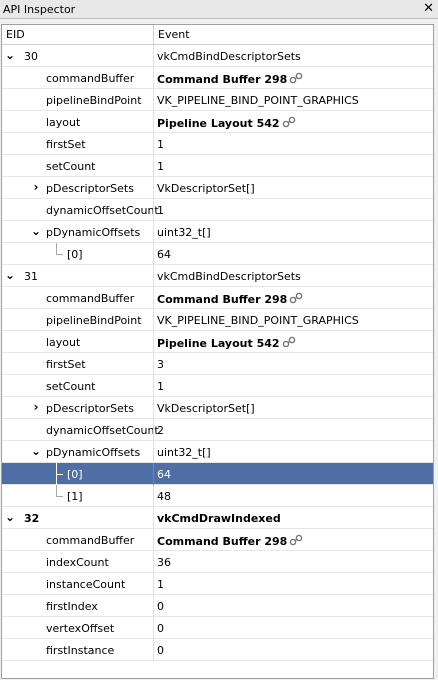 This screenshot has width=438, height=680. Describe the element at coordinates (217, 144) in the screenshot. I see `tree-row-param: firstSet 1` at that location.